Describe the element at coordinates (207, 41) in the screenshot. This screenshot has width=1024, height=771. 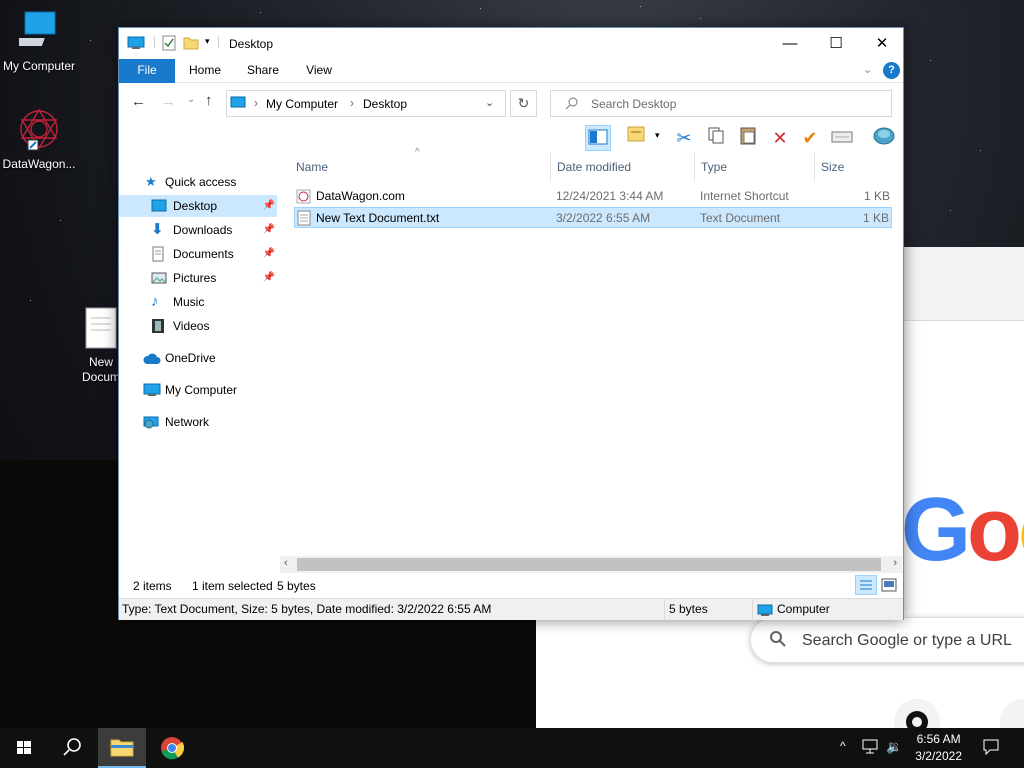
I see `qat-dropdown-icon: ▾` at that location.